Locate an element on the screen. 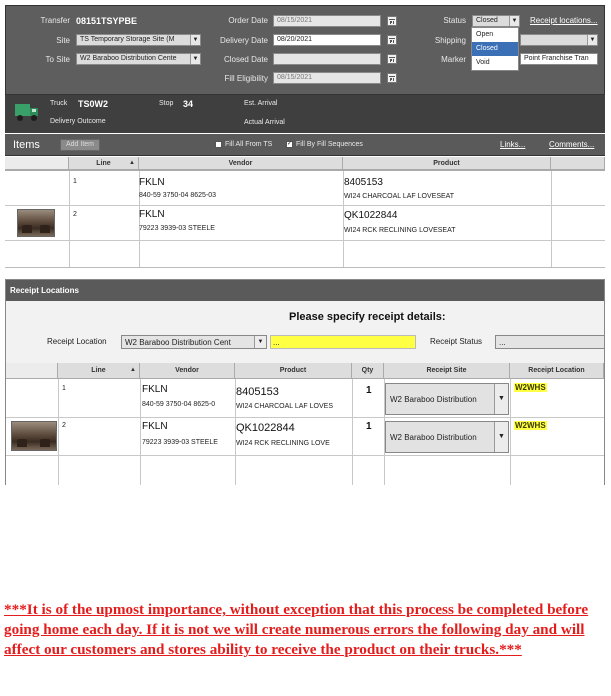 Image resolution: width=611 pixels, height=696 pixels. stop-value: 34 is located at coordinates (188, 104).